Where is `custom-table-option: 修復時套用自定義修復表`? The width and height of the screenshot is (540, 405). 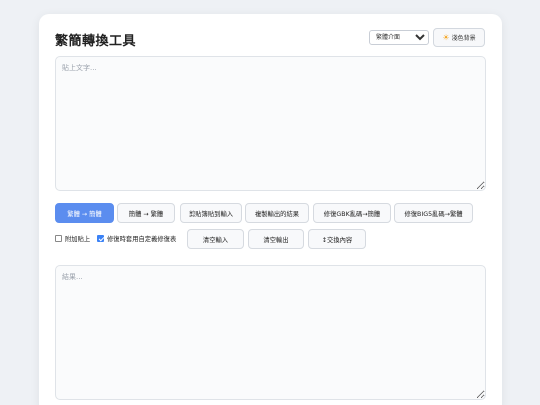 custom-table-option: 修復時套用自定義修復表 is located at coordinates (136, 238).